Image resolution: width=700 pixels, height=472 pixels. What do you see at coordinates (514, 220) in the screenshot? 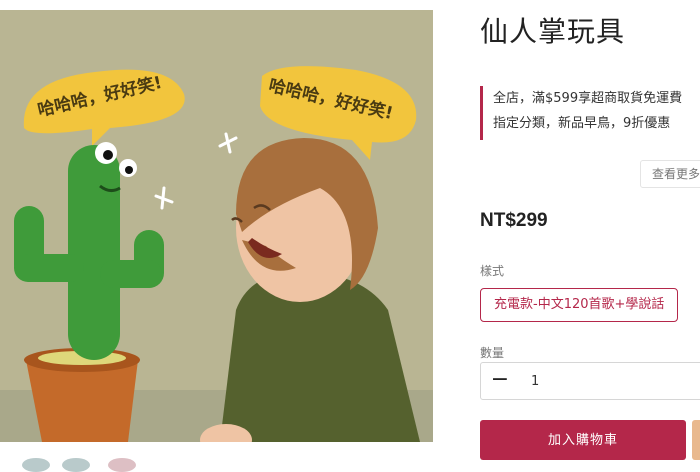
I see `product-price: NT$299` at bounding box center [514, 220].